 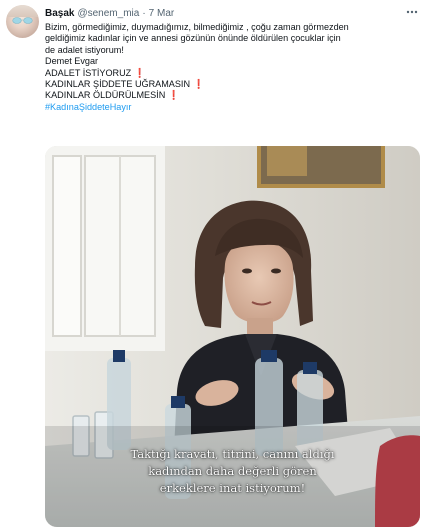 I want to click on more-options-button, so click(x=412, y=12).